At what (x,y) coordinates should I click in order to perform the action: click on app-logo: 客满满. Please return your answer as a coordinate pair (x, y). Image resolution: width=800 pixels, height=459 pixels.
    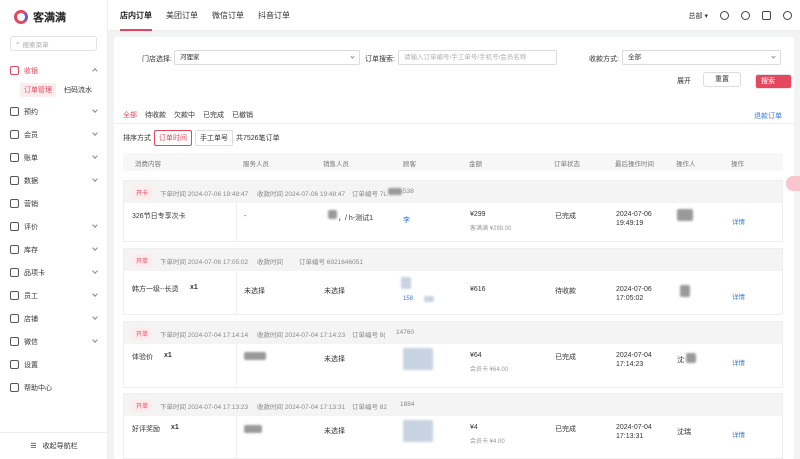
    Looking at the image, I should click on (53, 17).